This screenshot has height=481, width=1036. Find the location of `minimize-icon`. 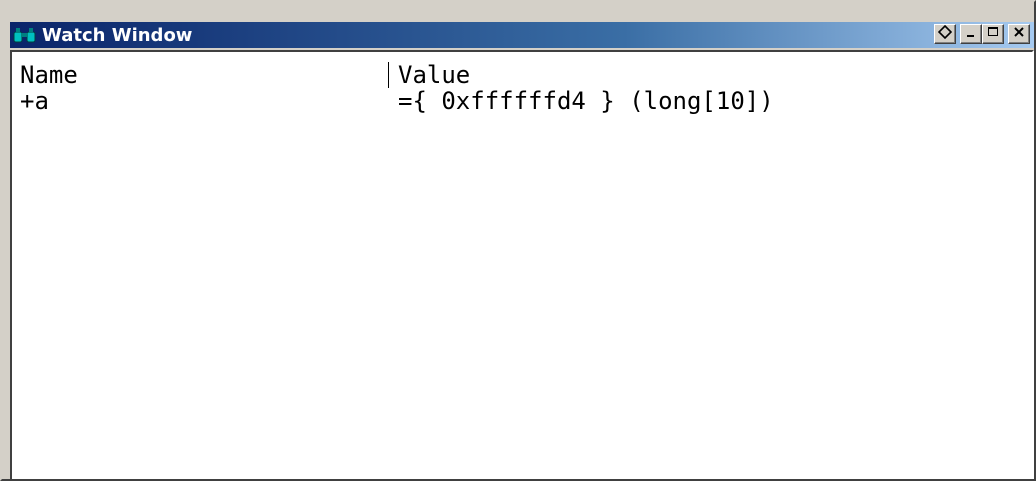

minimize-icon is located at coordinates (971, 34).